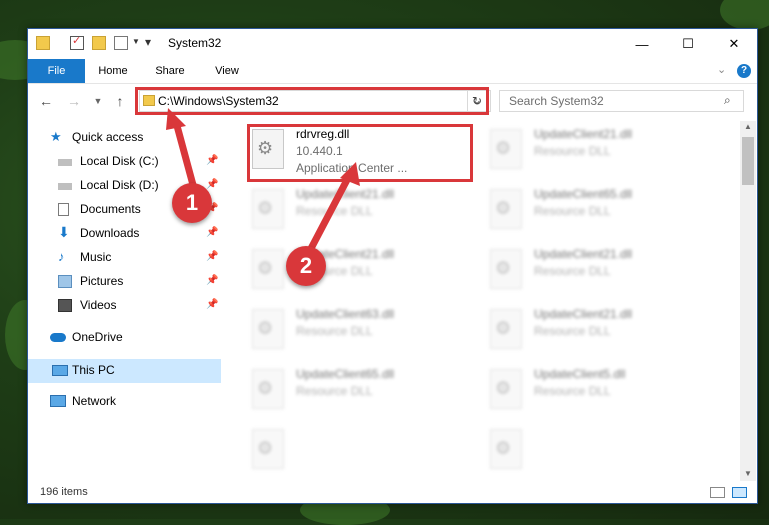 This screenshot has height=525, width=769. I want to click on arrow-1-head, so click(176, 119).